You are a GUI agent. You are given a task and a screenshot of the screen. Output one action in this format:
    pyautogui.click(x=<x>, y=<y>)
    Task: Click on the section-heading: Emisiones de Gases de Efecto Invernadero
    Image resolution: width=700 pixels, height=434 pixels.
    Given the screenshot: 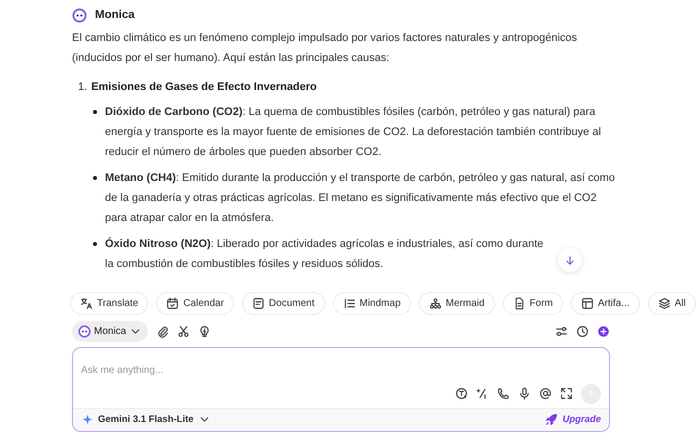 What is the action you would take?
    pyautogui.click(x=204, y=88)
    